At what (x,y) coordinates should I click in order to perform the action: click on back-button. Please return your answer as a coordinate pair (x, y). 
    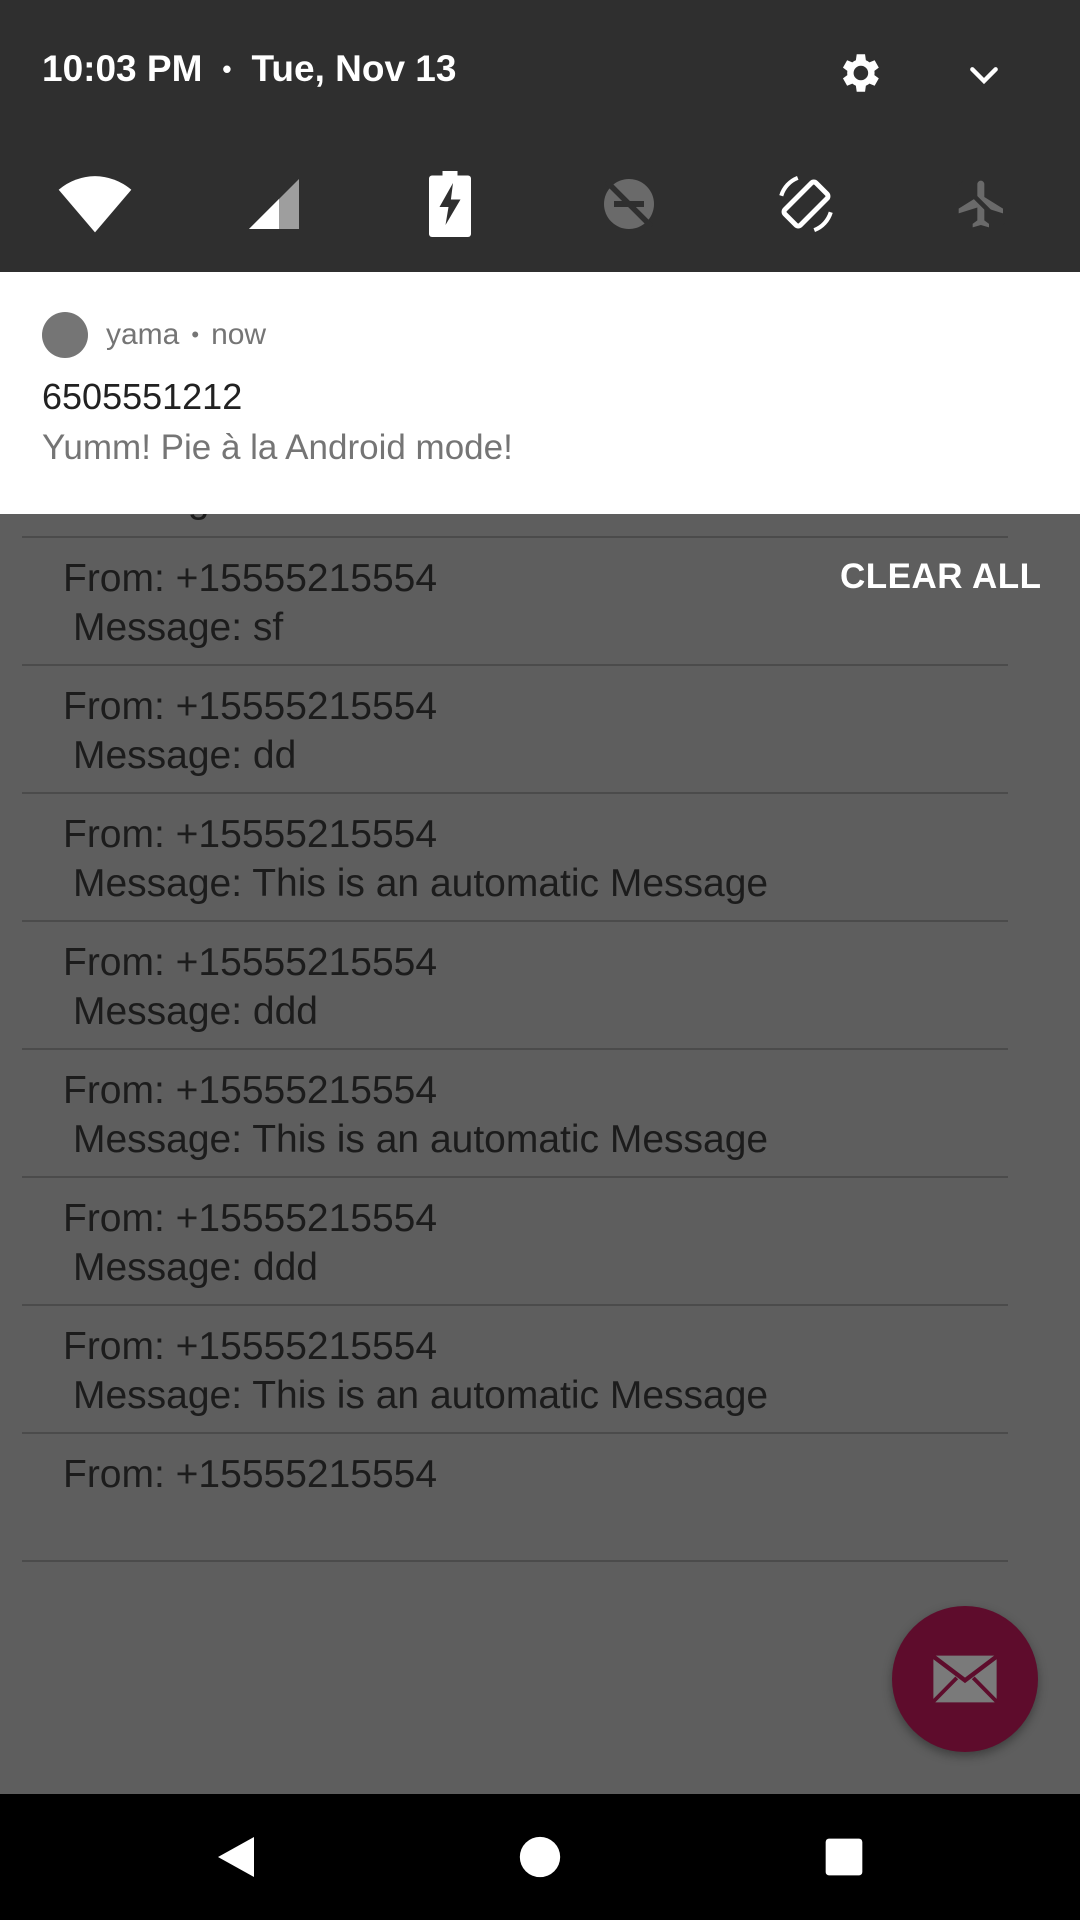
    Looking at the image, I should click on (236, 1857).